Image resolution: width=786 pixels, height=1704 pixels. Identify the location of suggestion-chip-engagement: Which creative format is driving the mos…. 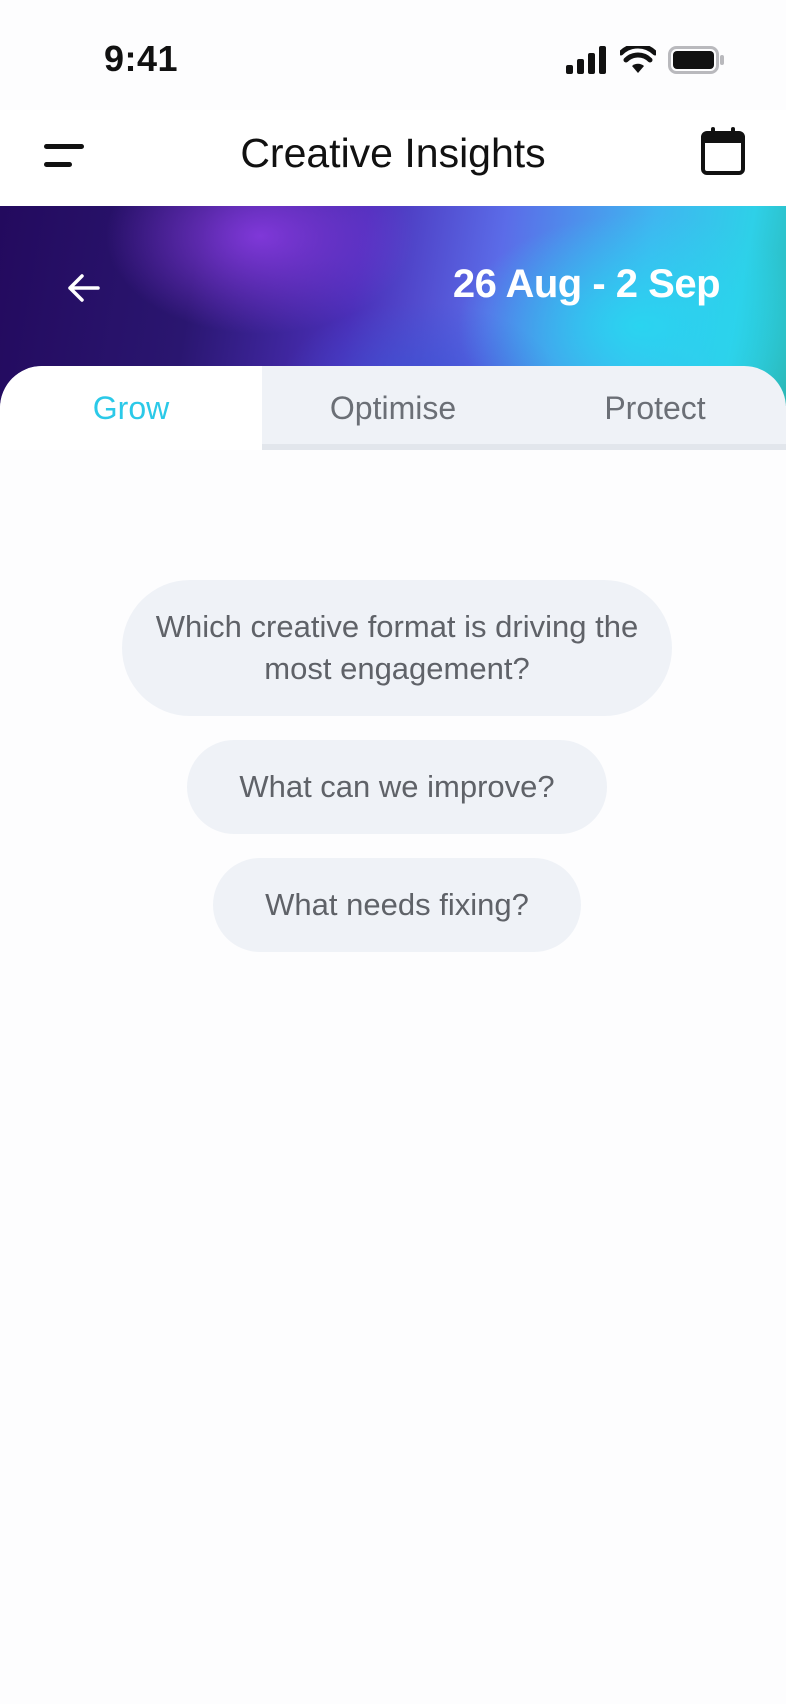
(397, 648).